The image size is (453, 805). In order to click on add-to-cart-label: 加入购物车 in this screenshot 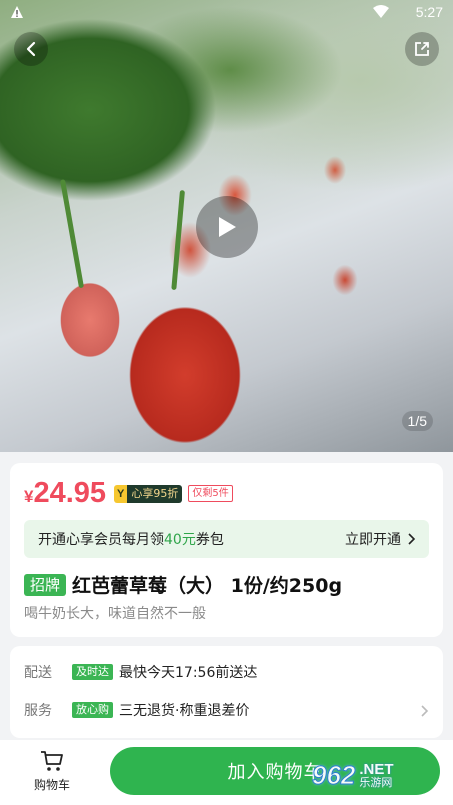, I will do `click(275, 772)`.